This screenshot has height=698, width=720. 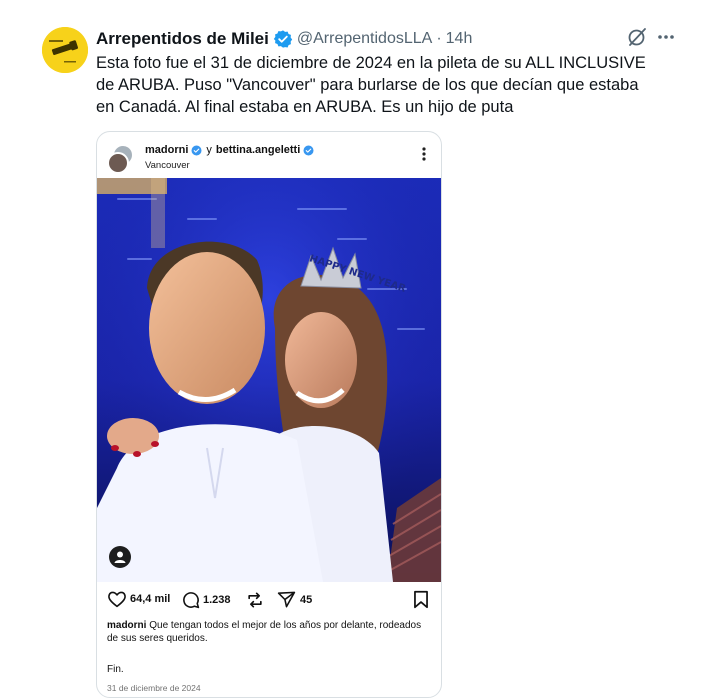 I want to click on bookmark-icon, so click(x=421, y=599).